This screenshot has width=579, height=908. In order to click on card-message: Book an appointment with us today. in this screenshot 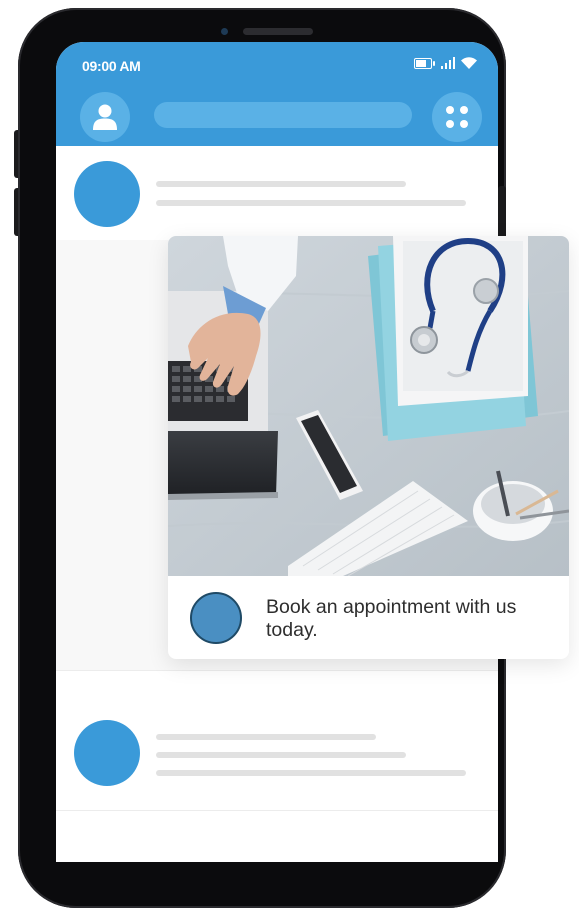, I will do `click(391, 618)`.